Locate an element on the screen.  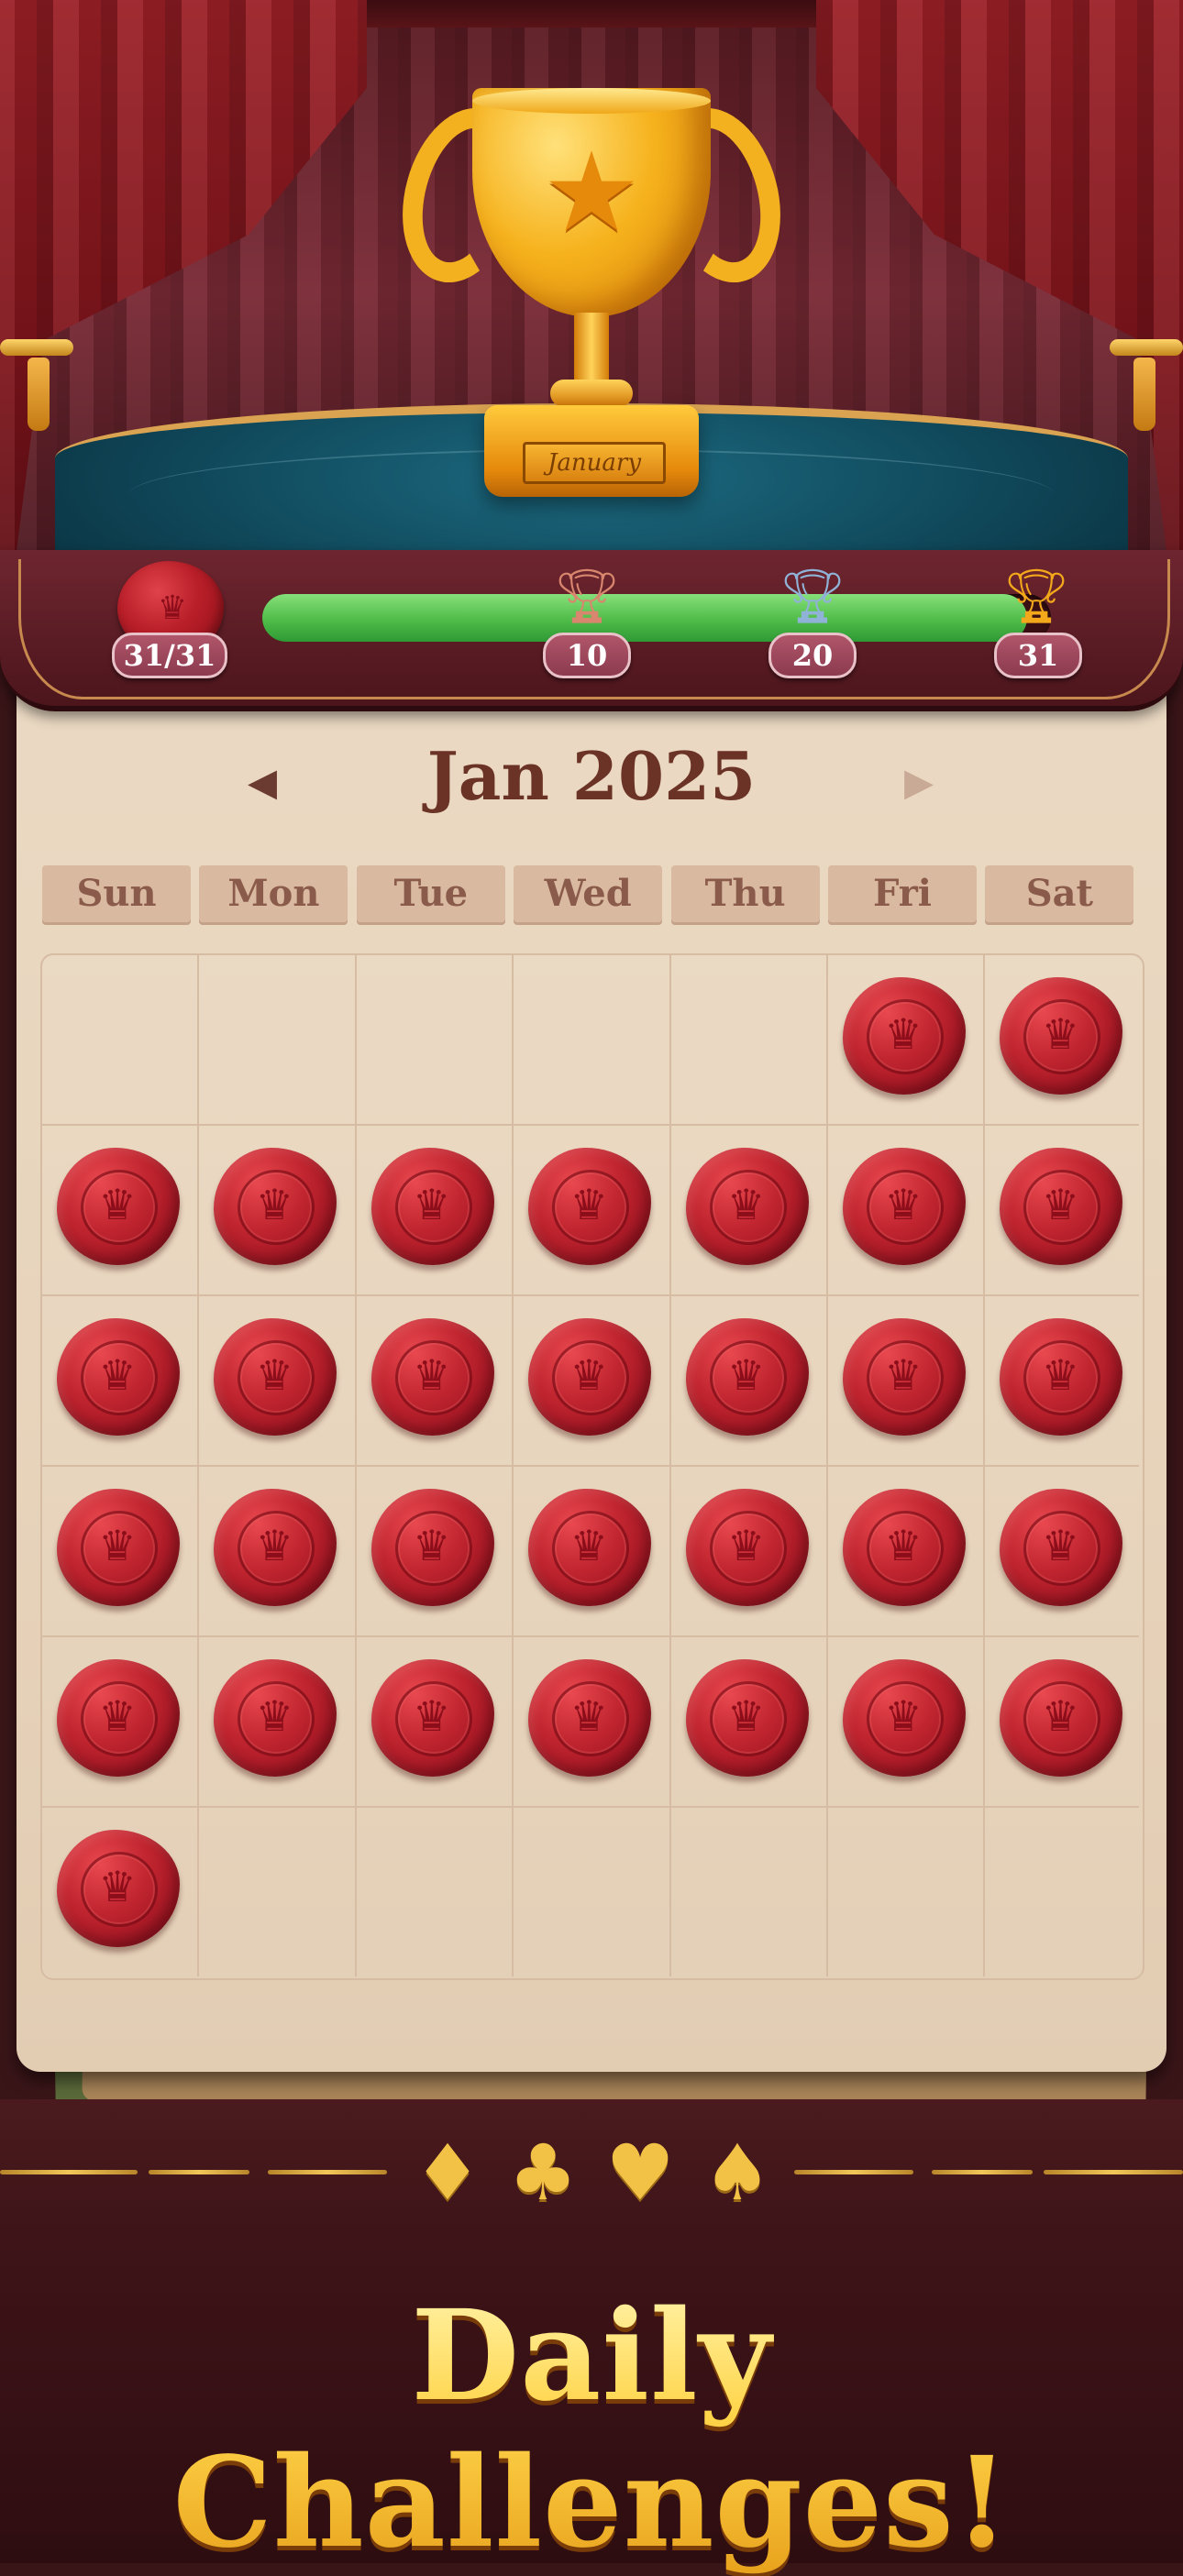
calendar-day-16: ♛ is located at coordinates (1061, 1379).